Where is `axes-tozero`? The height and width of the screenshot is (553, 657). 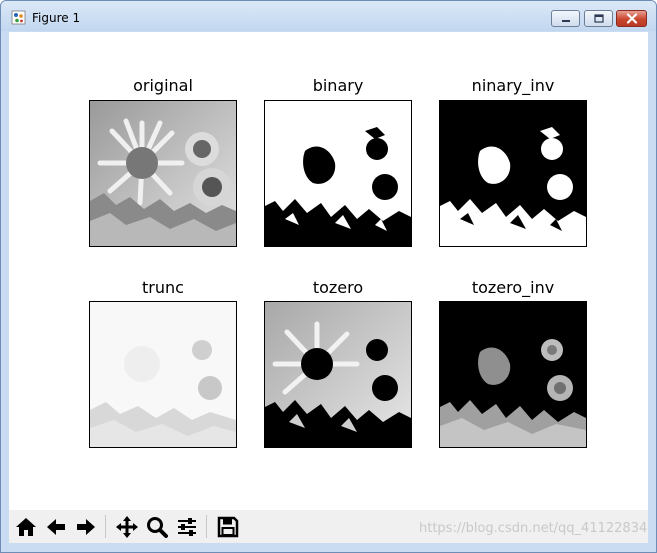 axes-tozero is located at coordinates (338, 374).